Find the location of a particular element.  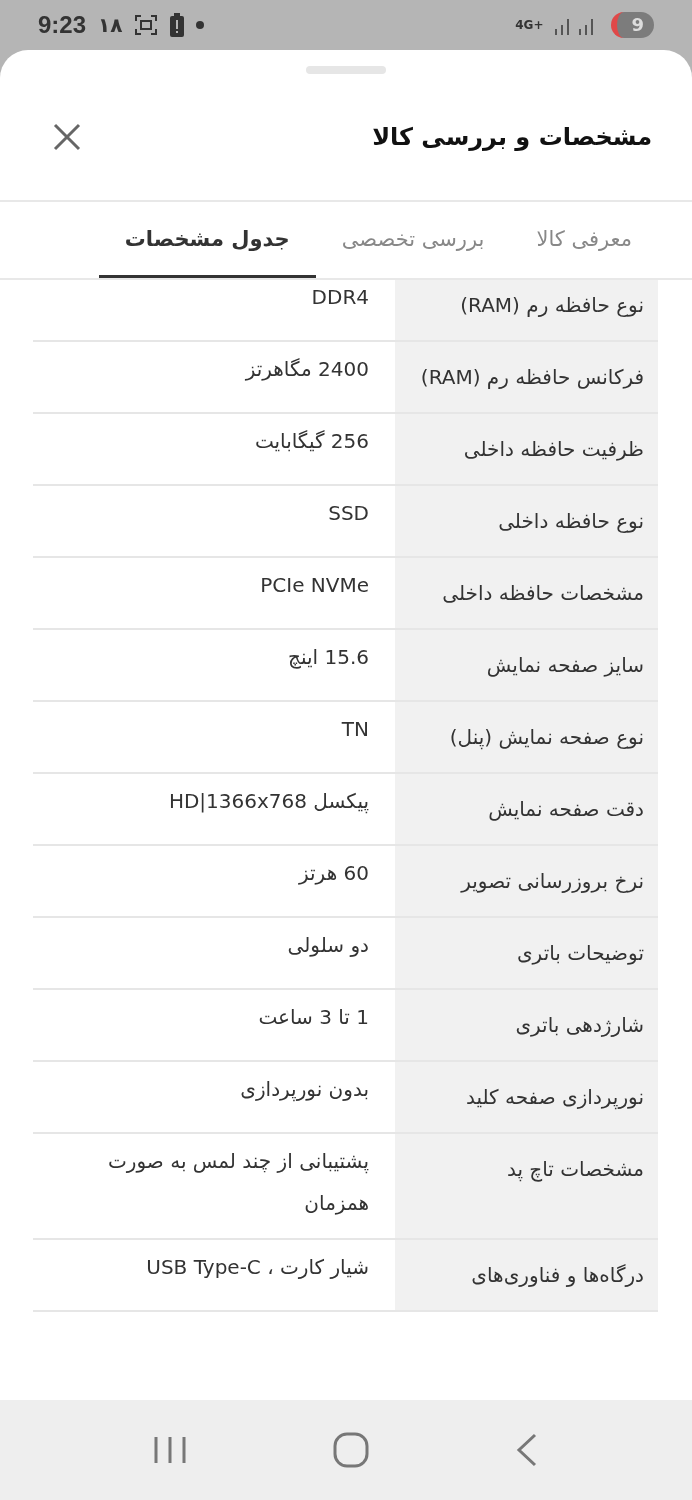

spec-label: مشخصات حافظه داخلی is located at coordinates (526, 593).